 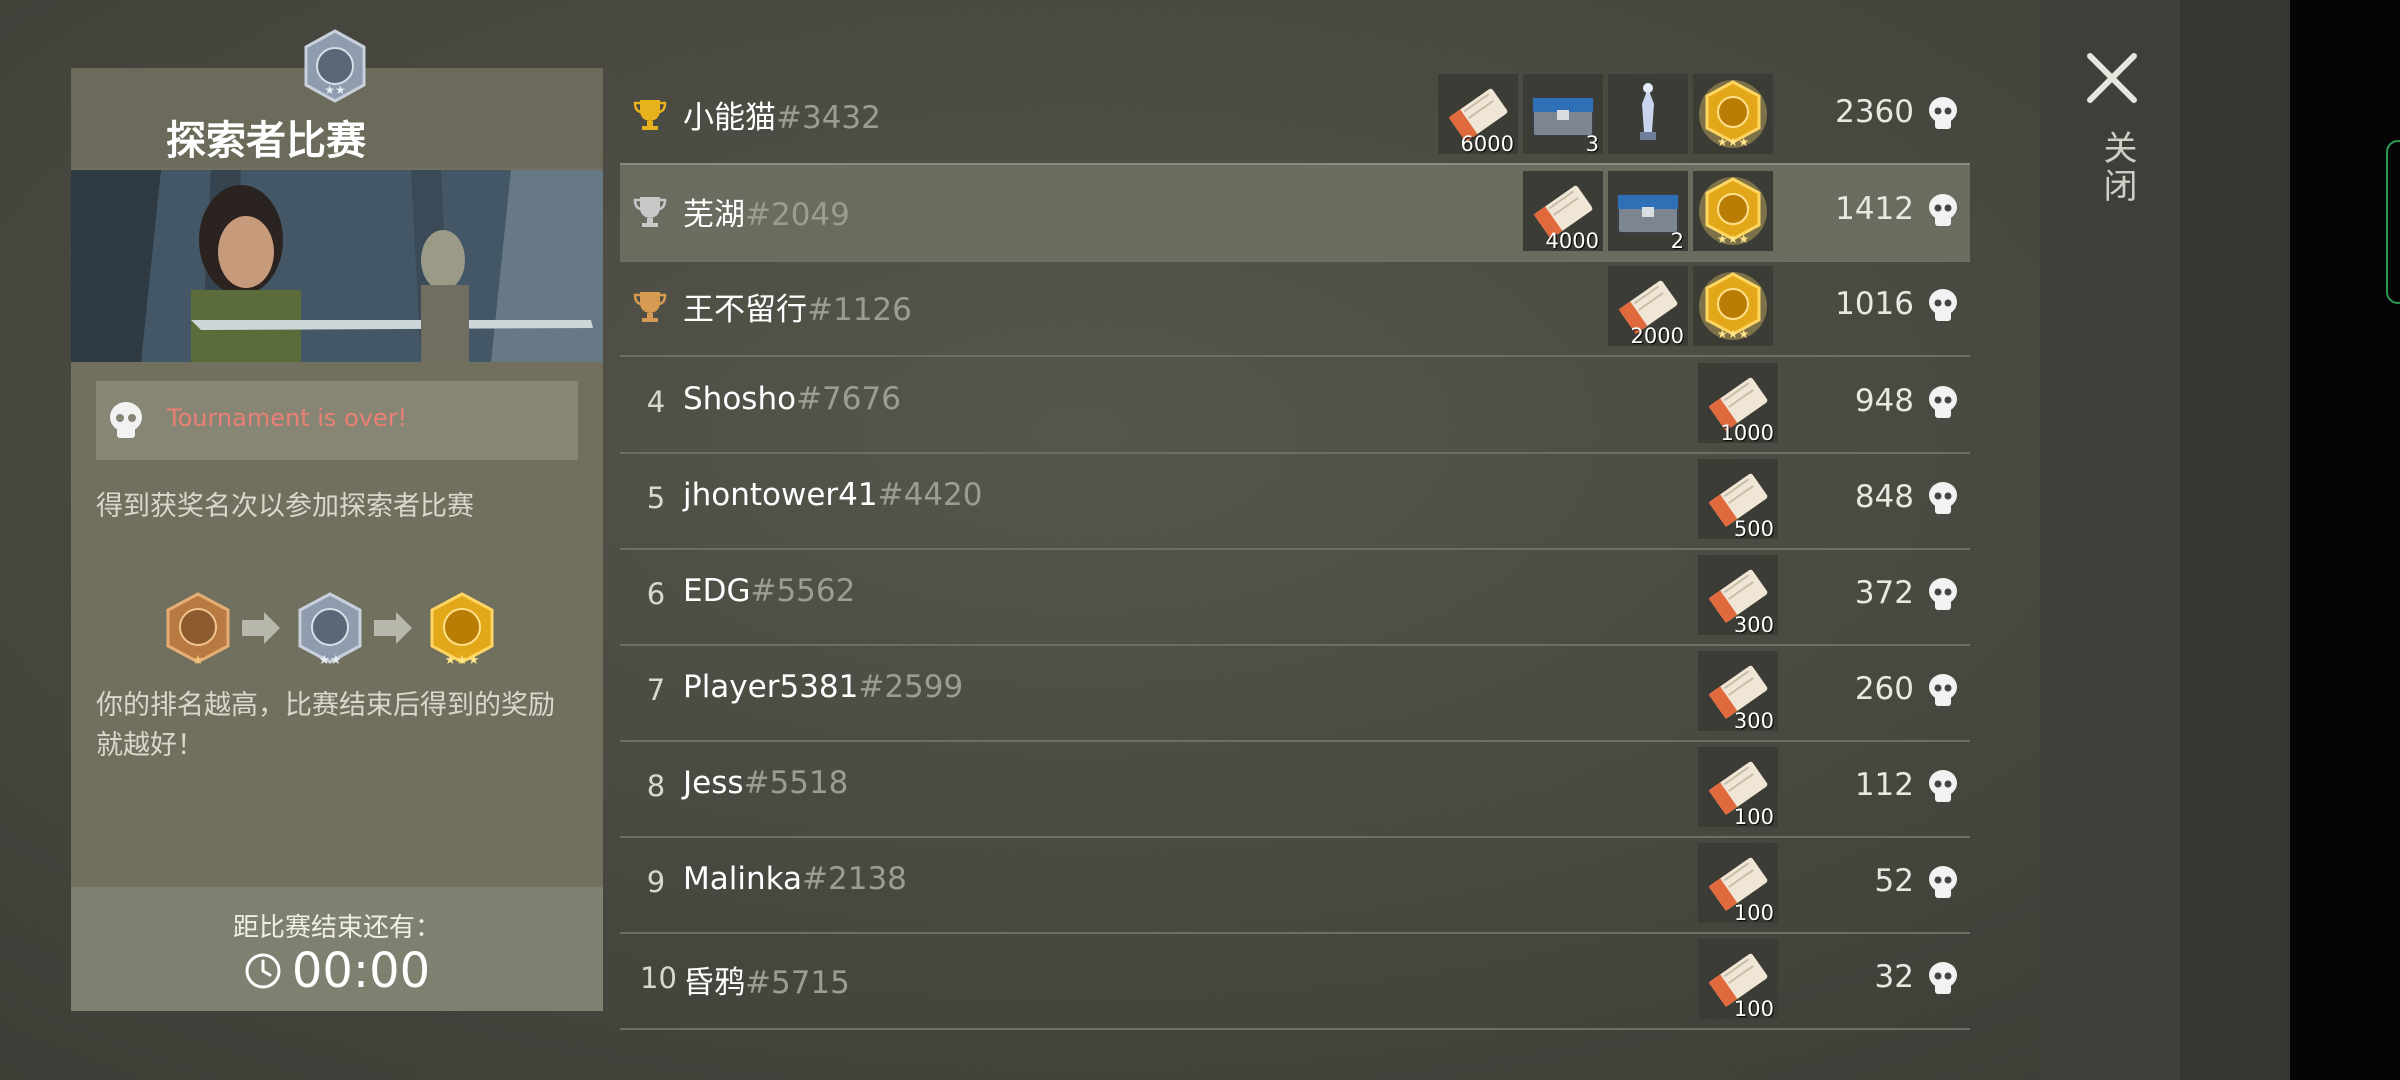 What do you see at coordinates (1738, 500) in the screenshot?
I see `reward-tickets: 500` at bounding box center [1738, 500].